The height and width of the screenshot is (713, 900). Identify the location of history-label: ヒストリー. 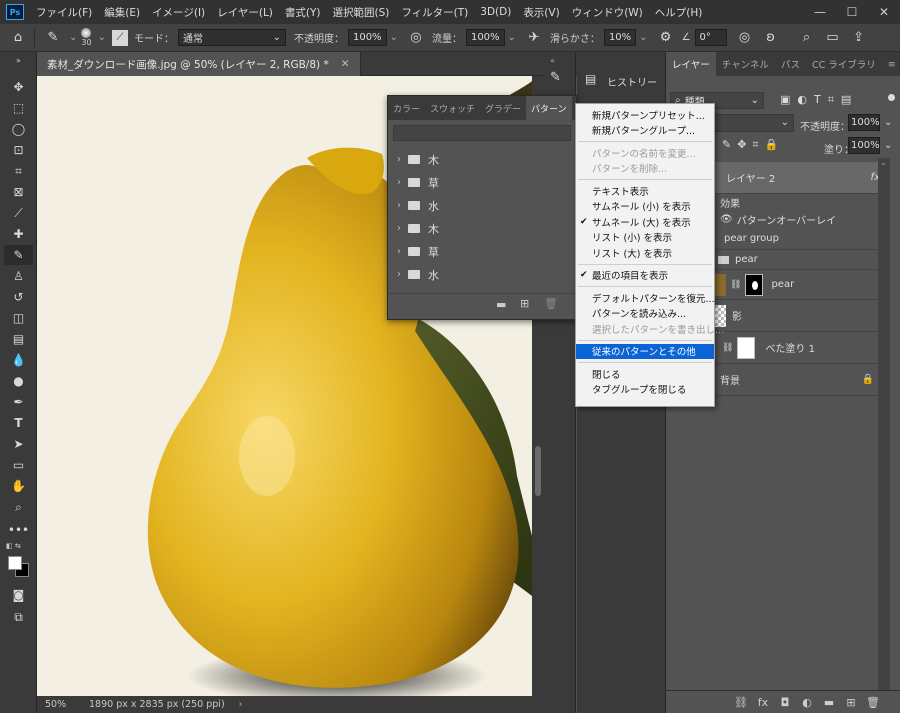
(632, 81).